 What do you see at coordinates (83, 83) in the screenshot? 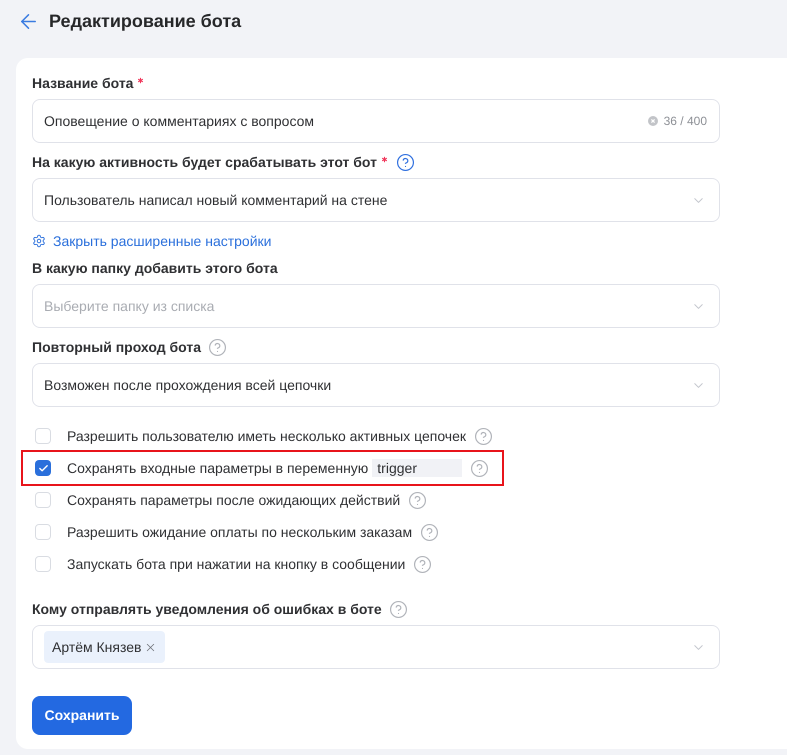
I see `field-label: Название бота` at bounding box center [83, 83].